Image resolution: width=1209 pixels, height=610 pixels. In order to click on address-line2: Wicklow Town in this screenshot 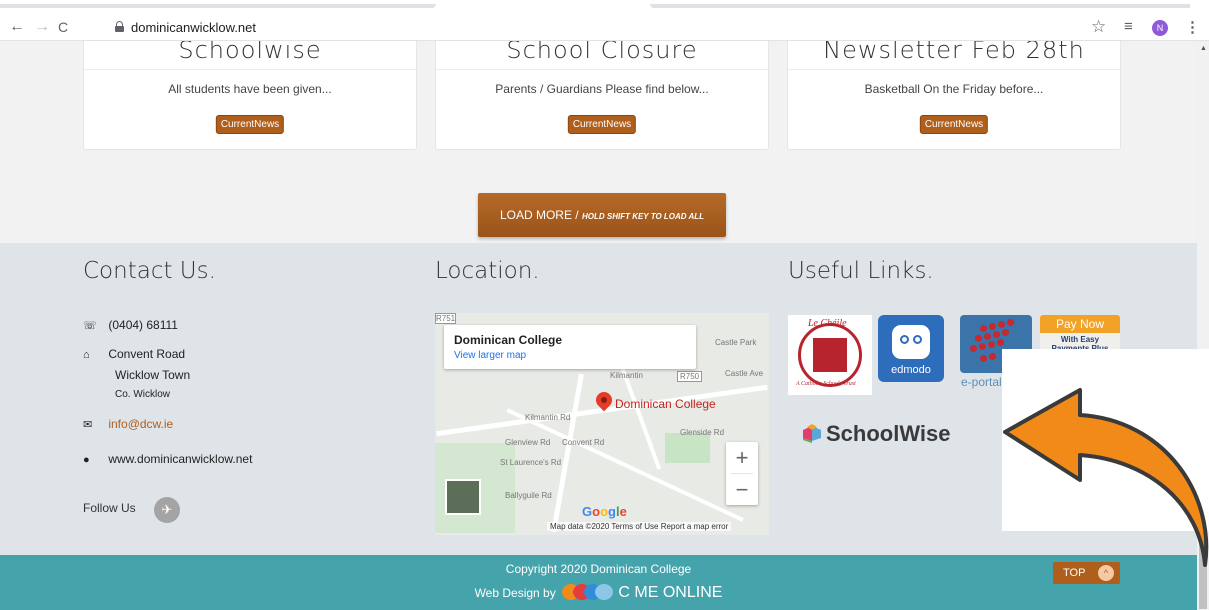, I will do `click(153, 375)`.